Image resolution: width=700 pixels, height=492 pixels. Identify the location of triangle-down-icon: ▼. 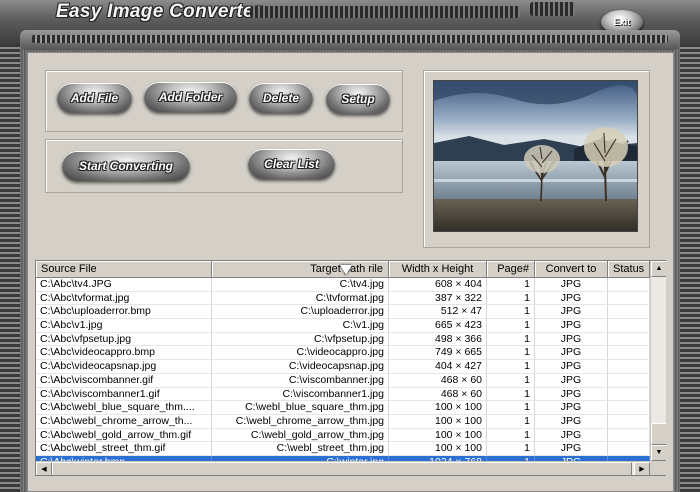
(659, 452).